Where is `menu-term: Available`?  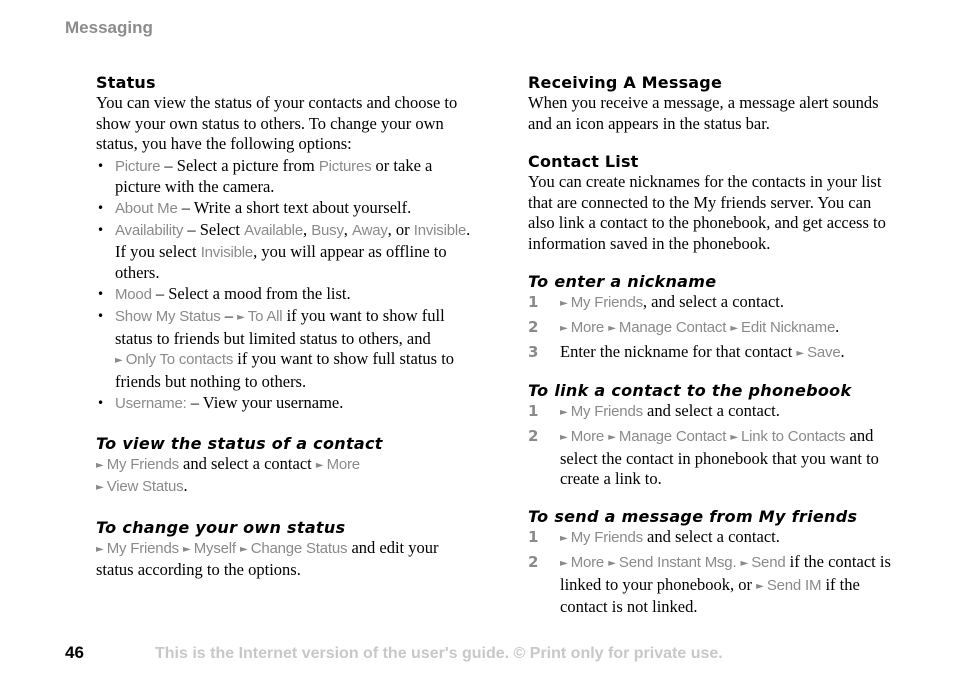
menu-term: Available is located at coordinates (273, 230).